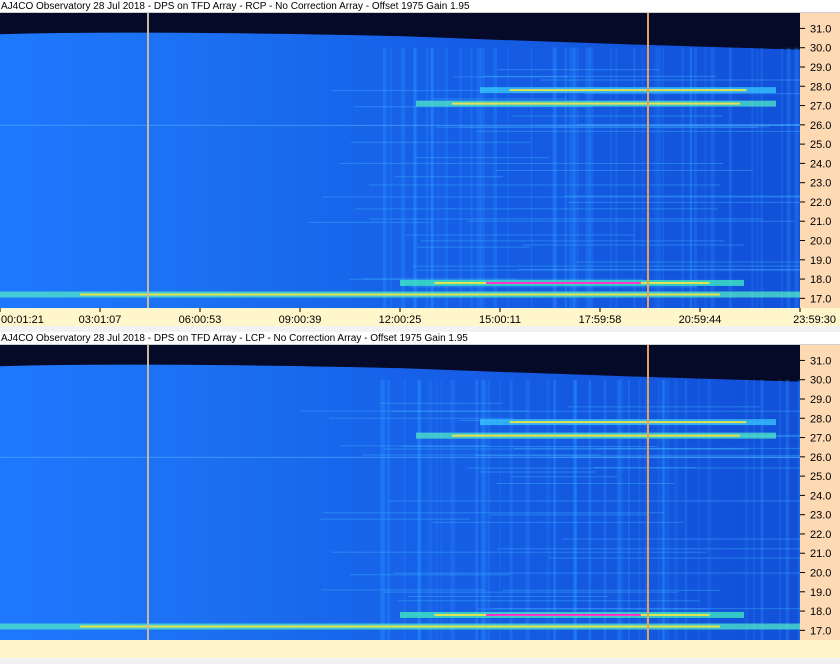  Describe the element at coordinates (22, 320) in the screenshot. I see `time-tick-label: 00:01:21` at that location.